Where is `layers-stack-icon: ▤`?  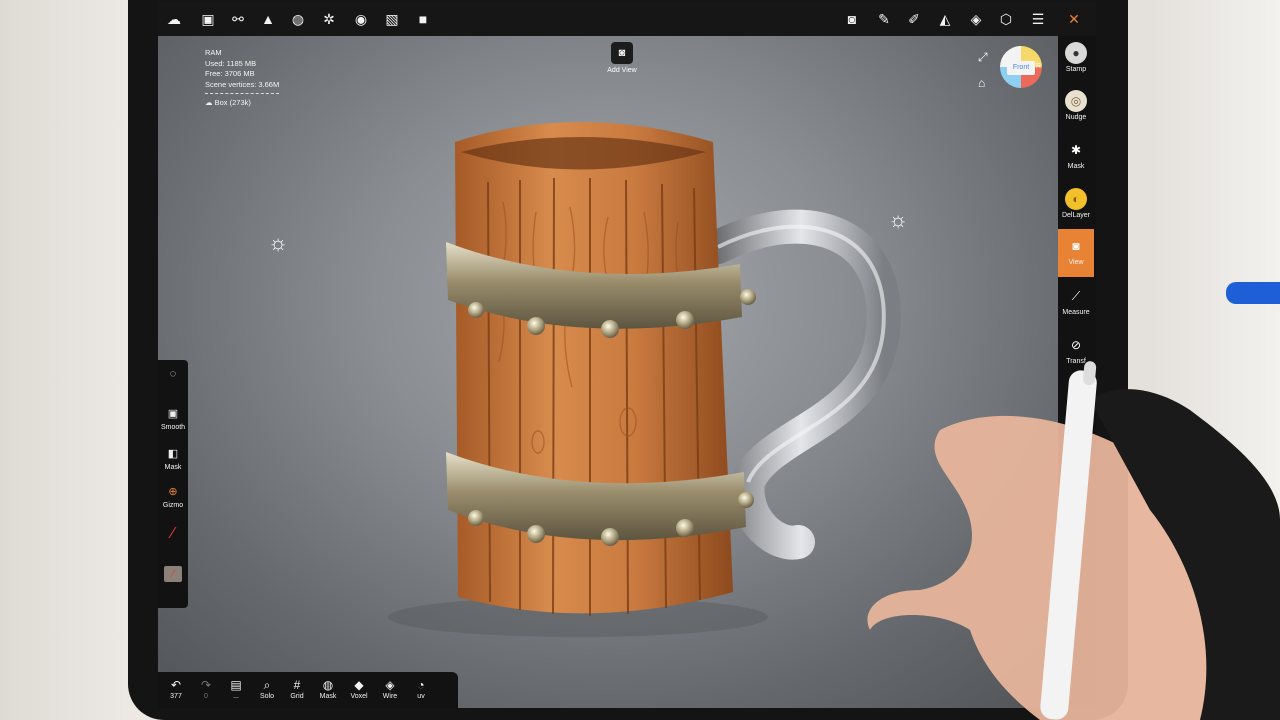 layers-stack-icon: ▤ is located at coordinates (236, 685).